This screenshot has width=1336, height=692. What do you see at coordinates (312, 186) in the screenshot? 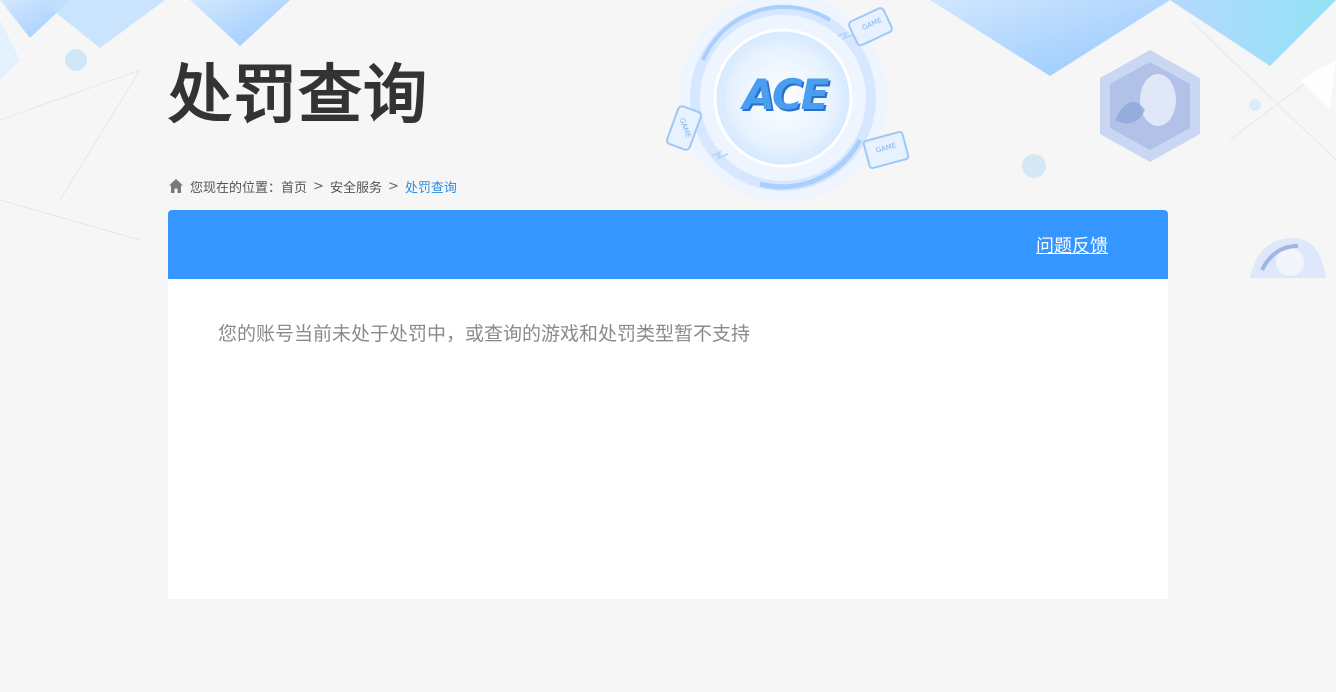
I see `breadcrumb: 您现在的位置： 首页 > 安全服务 > 处罚查询` at bounding box center [312, 186].